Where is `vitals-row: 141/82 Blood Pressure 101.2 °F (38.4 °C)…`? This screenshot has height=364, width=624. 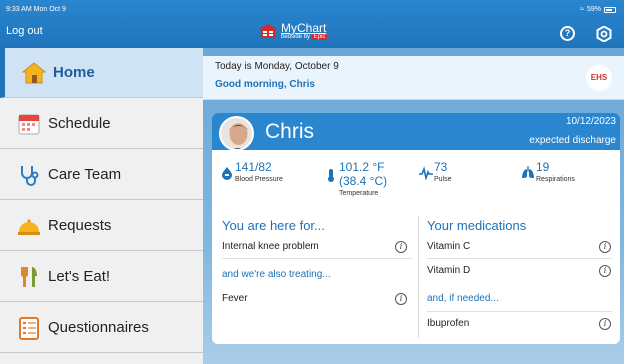 vitals-row: 141/82 Blood Pressure 101.2 °F (38.4 °C)… is located at coordinates (416, 182).